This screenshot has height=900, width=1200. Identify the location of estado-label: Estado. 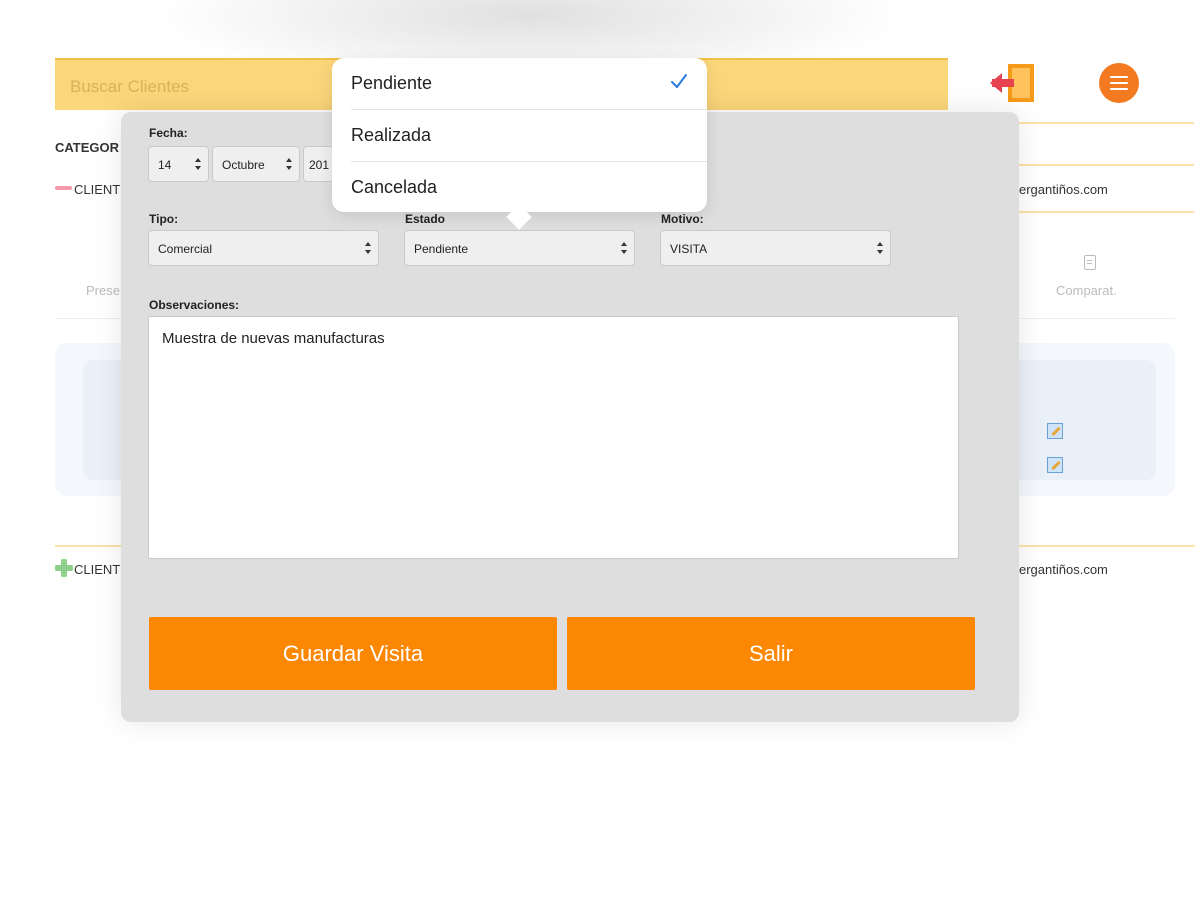
(425, 219).